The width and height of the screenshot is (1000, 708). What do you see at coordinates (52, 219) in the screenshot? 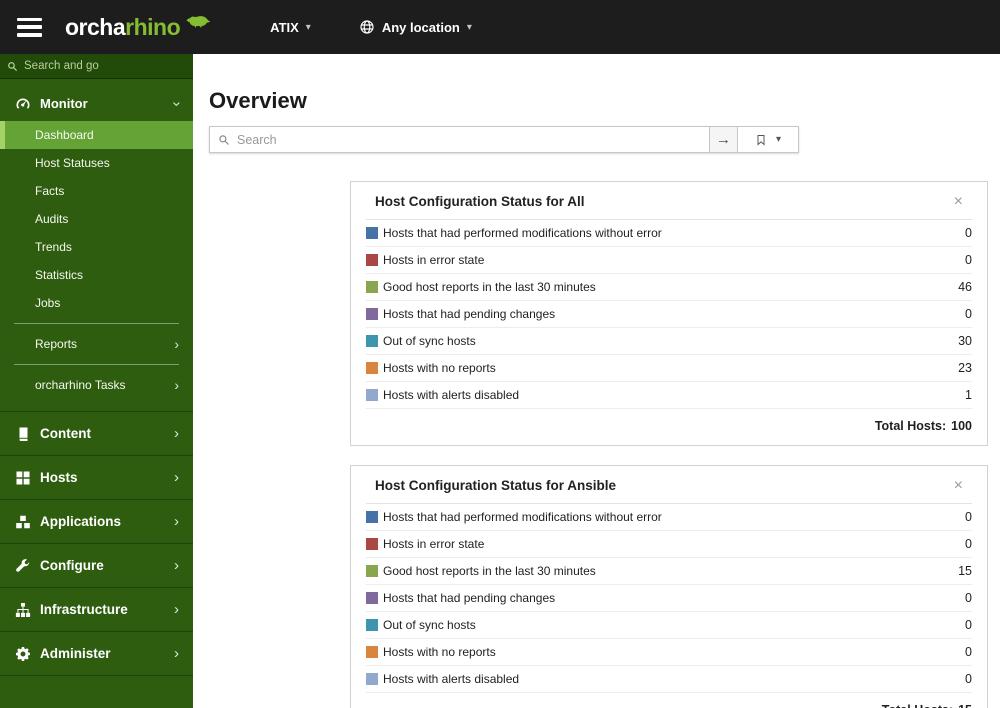
I see `sidebar-item-label: Audits` at bounding box center [52, 219].